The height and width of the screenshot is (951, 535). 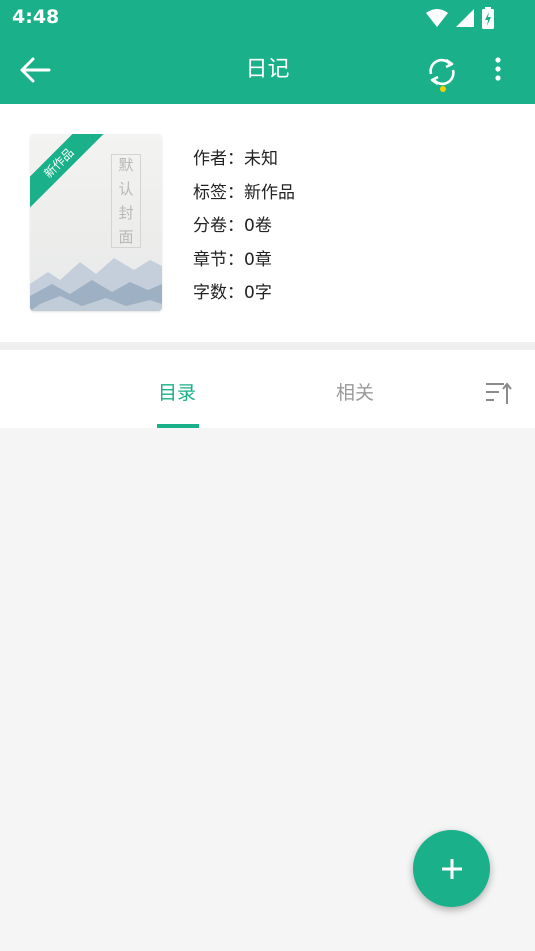 I want to click on cover-label-char: 认, so click(x=126, y=189).